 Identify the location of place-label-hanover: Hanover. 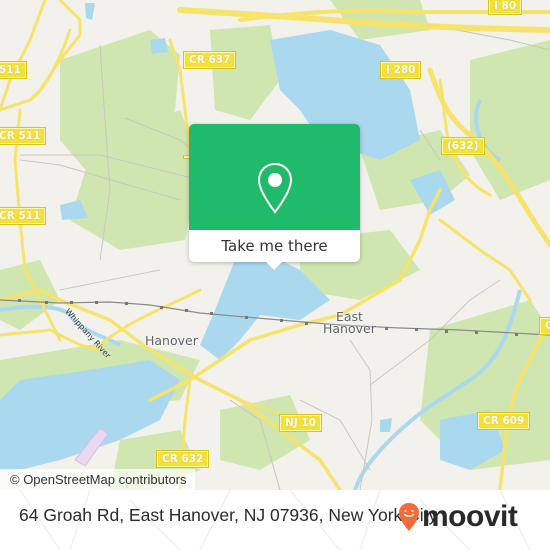
(171, 340).